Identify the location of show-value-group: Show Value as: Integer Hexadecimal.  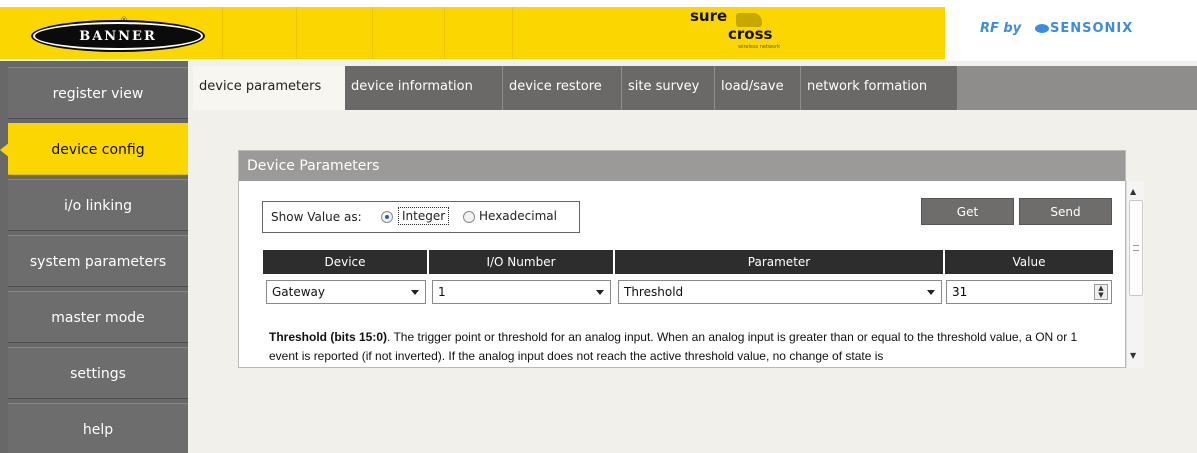
(421, 217).